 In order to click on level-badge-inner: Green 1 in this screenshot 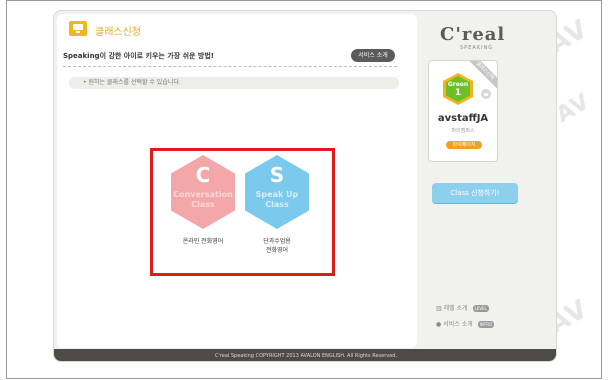, I will do `click(458, 89)`.